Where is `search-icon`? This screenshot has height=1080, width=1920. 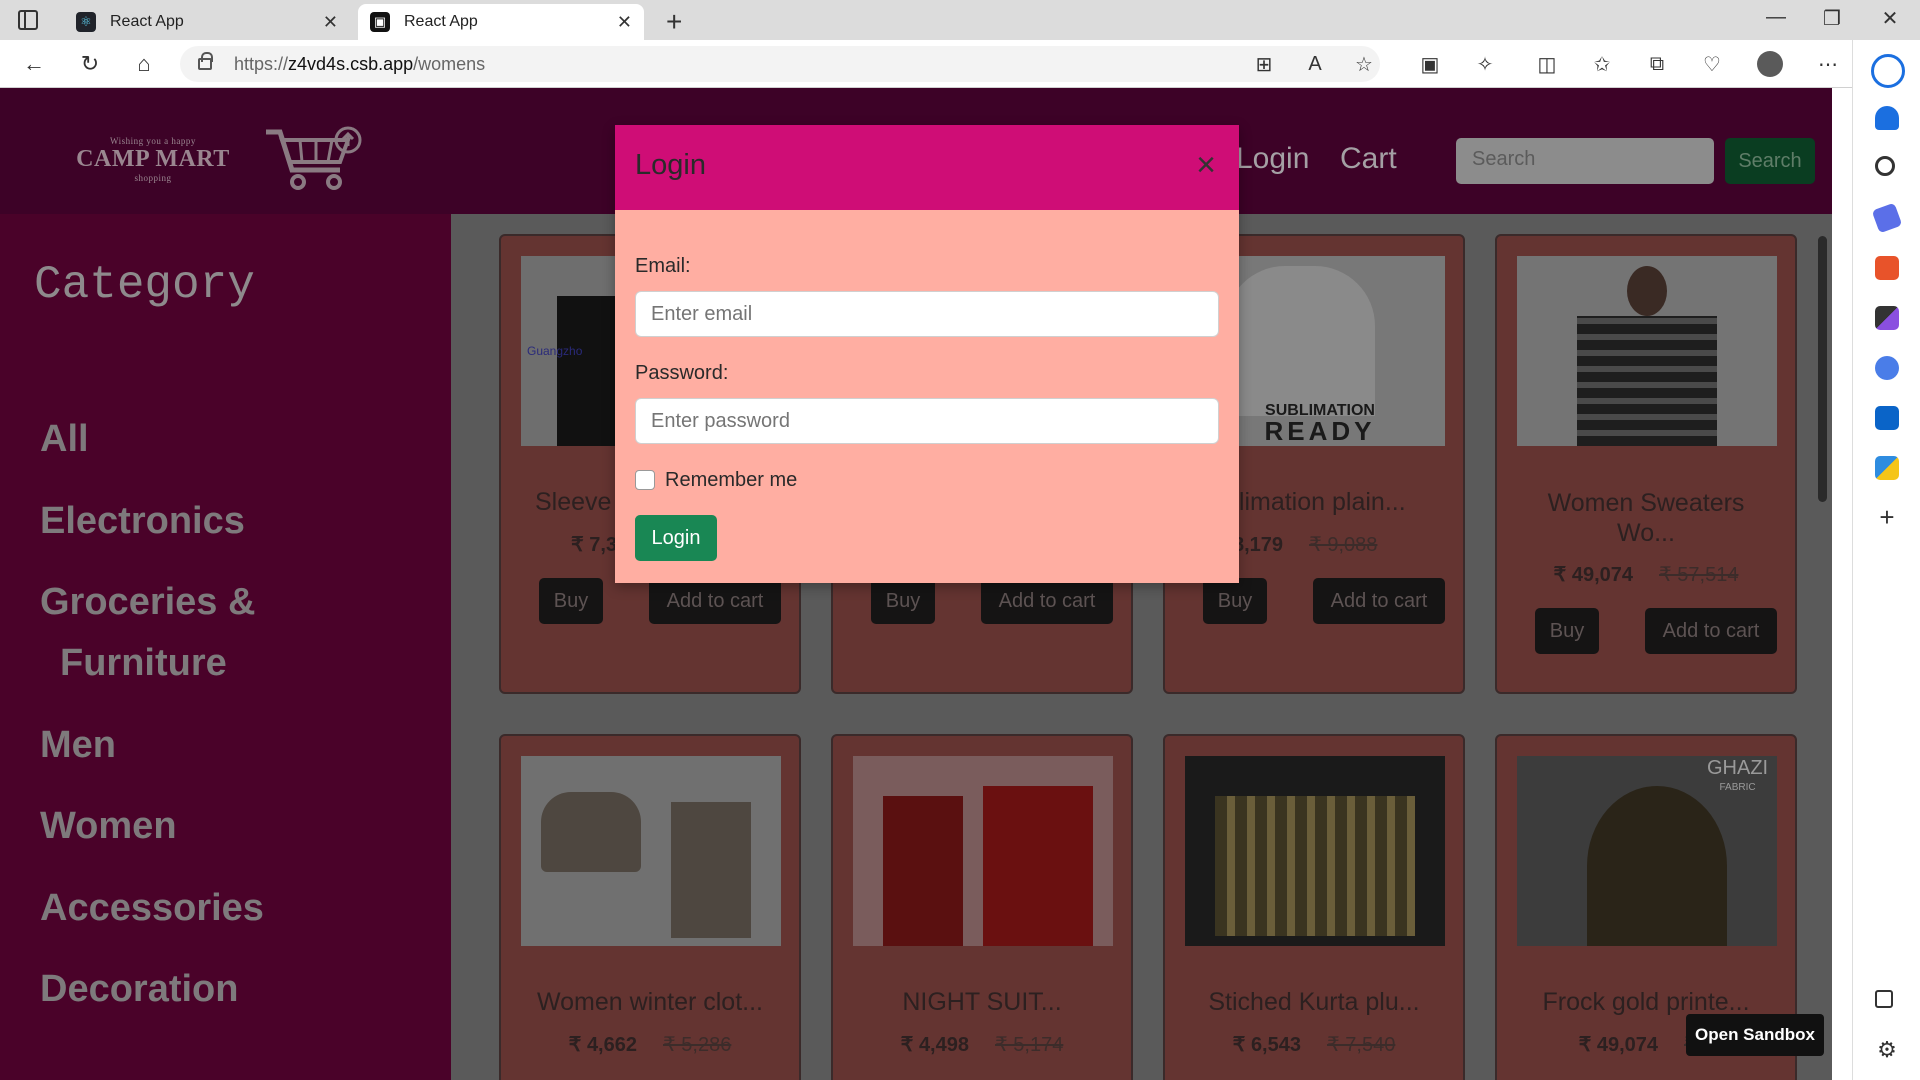
search-icon is located at coordinates (1885, 166).